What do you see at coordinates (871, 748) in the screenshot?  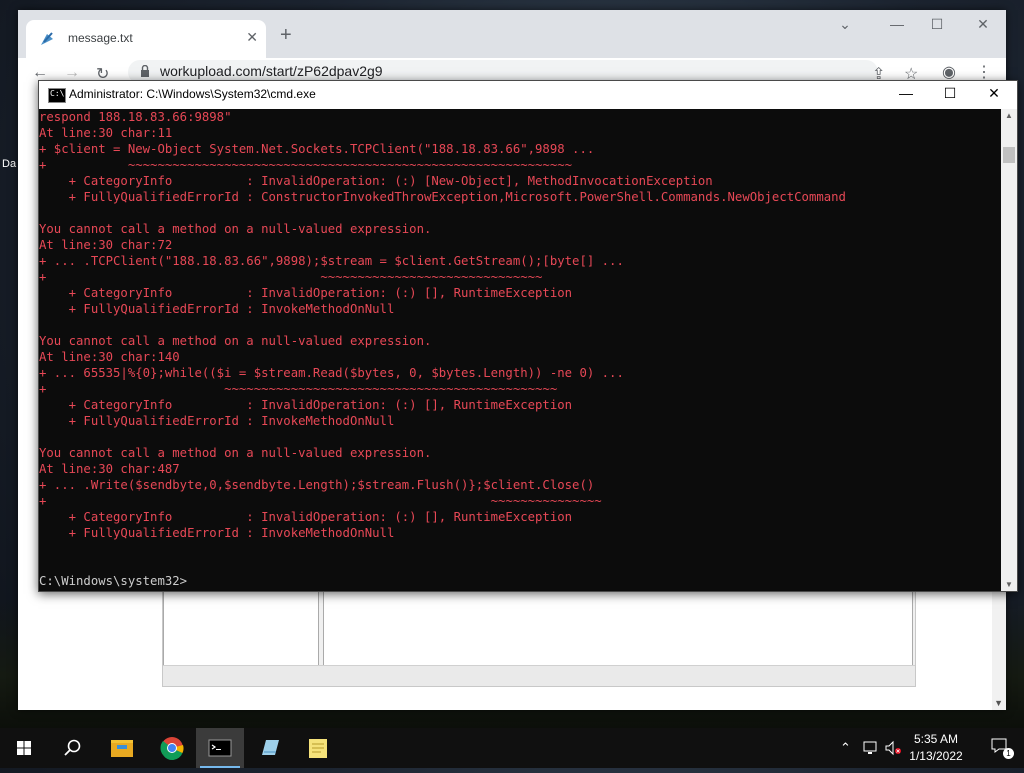 I see `network-icon` at bounding box center [871, 748].